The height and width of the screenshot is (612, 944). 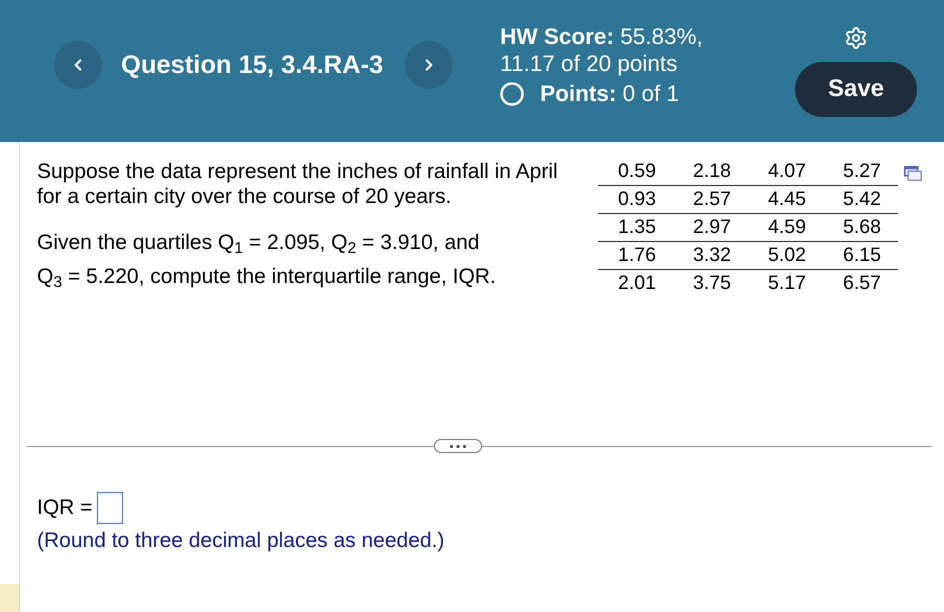 I want to click on table-cell-text: 6.15, so click(x=862, y=255).